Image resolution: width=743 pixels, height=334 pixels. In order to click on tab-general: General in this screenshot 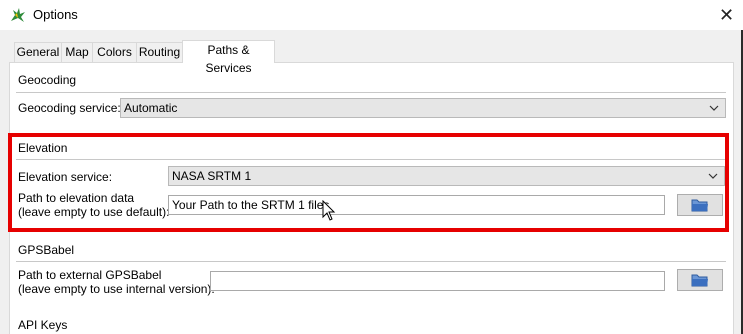, I will do `click(38, 52)`.